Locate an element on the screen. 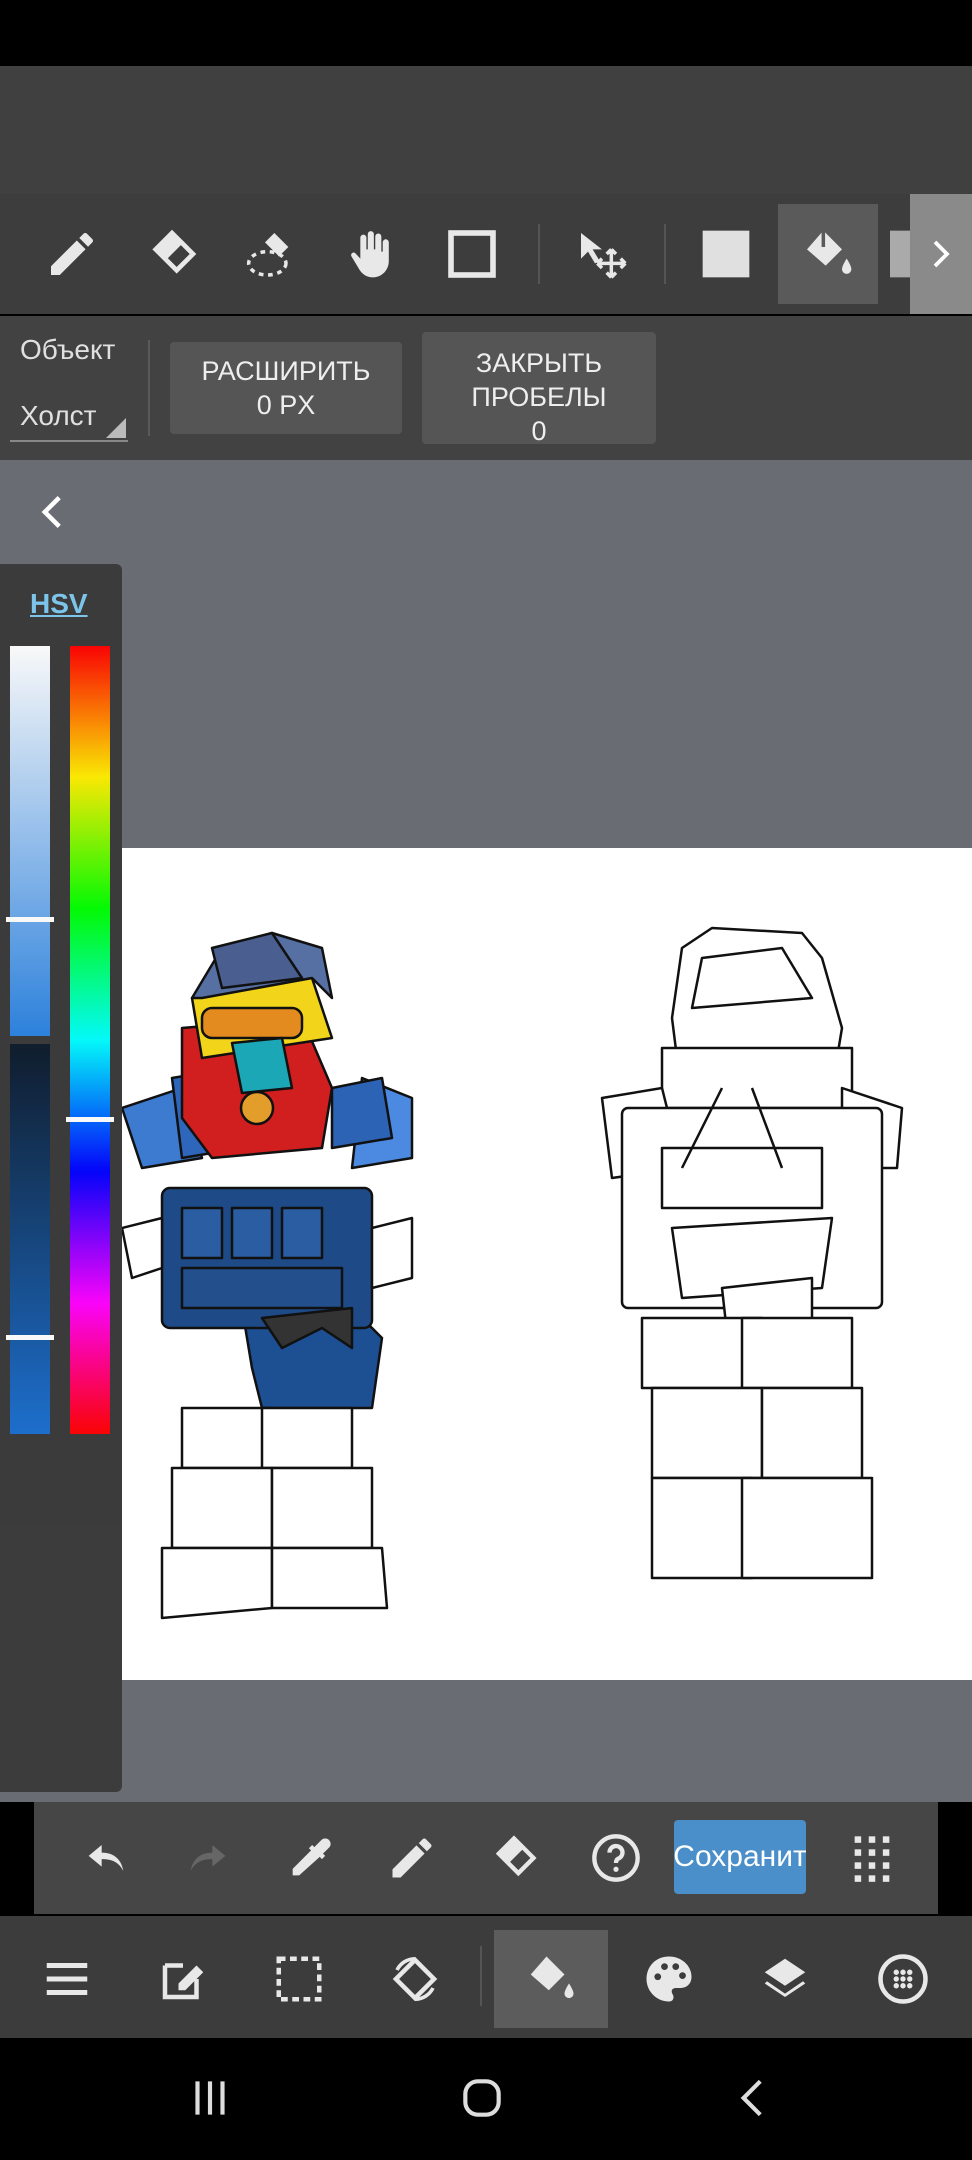 The width and height of the screenshot is (972, 2160). app-top-bar is located at coordinates (486, 130).